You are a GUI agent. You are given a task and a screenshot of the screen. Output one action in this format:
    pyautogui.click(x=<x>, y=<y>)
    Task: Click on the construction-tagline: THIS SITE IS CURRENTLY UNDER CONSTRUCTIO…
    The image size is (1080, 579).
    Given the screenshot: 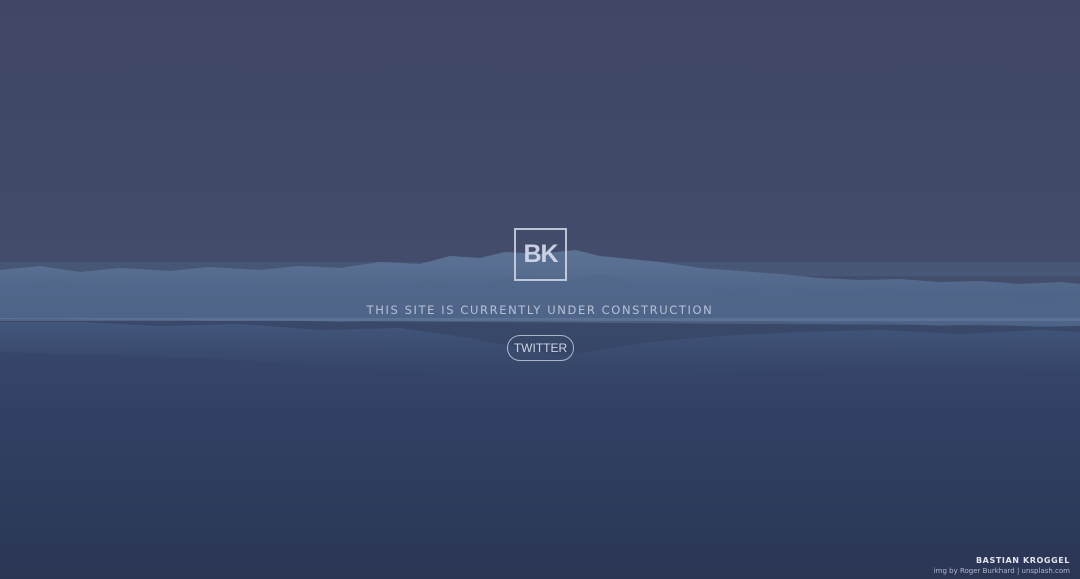 What is the action you would take?
    pyautogui.click(x=540, y=310)
    